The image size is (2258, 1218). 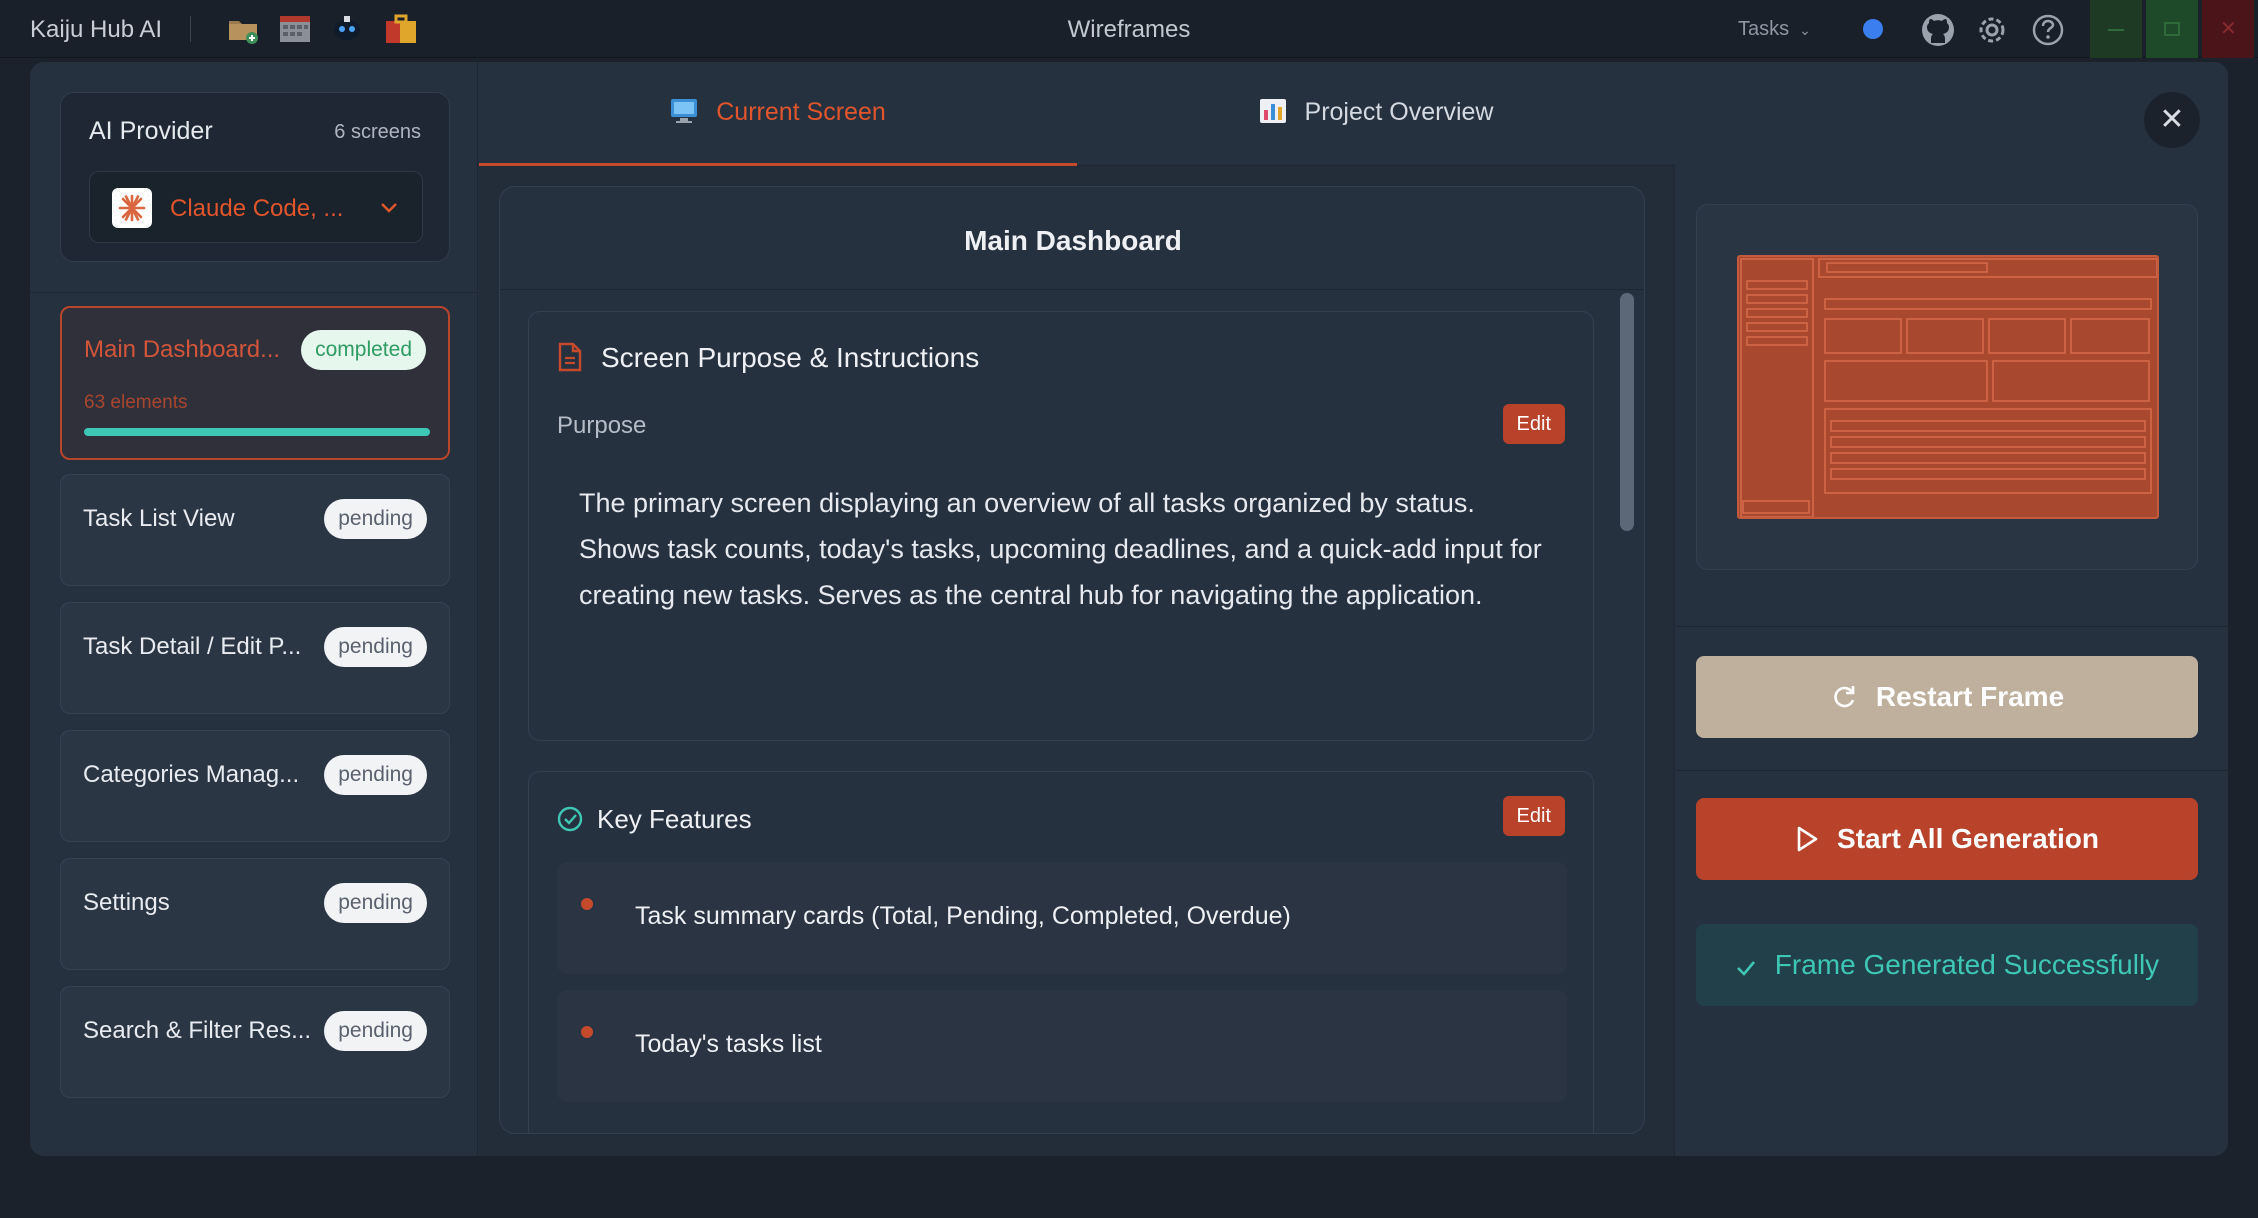 I want to click on close-icon: ✕, so click(x=2172, y=120).